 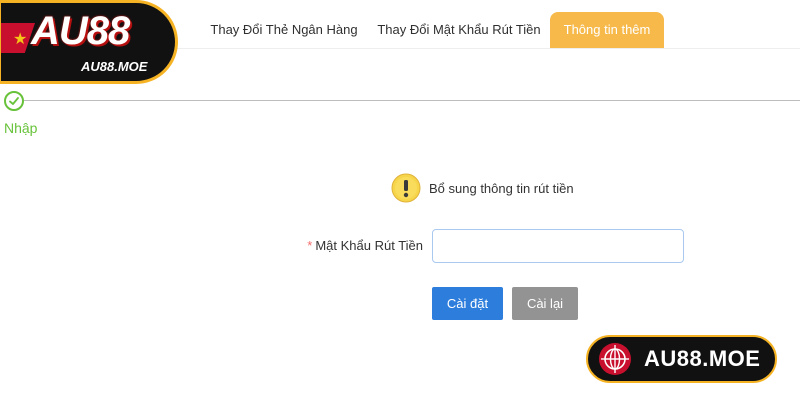 What do you see at coordinates (406, 188) in the screenshot?
I see `warning-icon` at bounding box center [406, 188].